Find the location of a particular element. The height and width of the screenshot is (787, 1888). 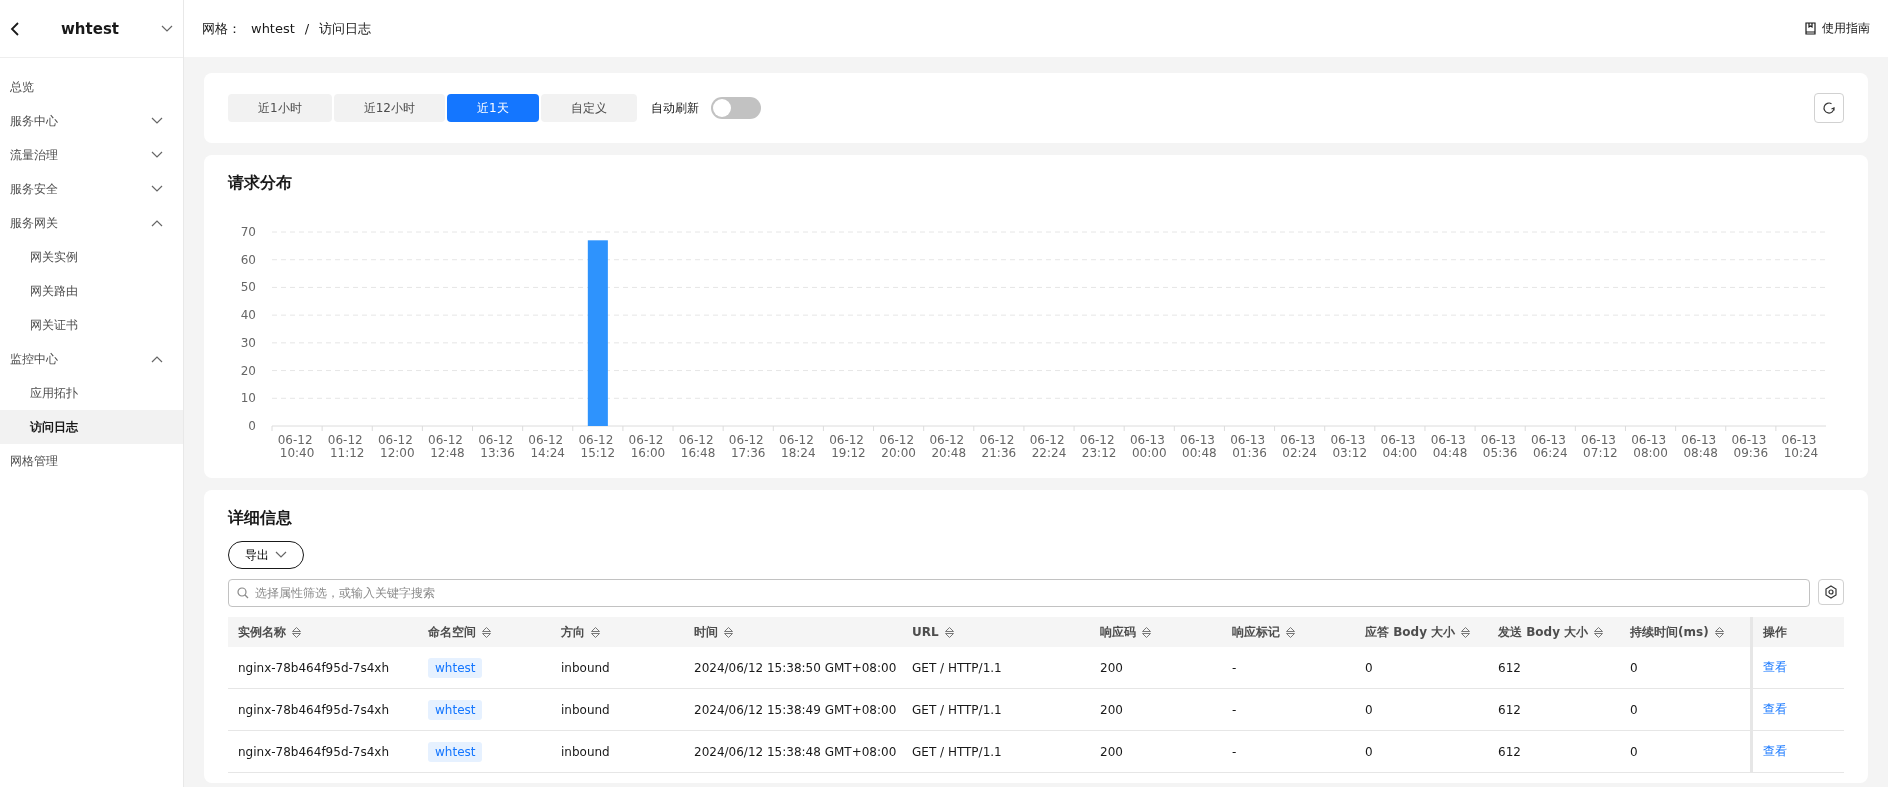

breadcrumb-link: whtest is located at coordinates (273, 28).